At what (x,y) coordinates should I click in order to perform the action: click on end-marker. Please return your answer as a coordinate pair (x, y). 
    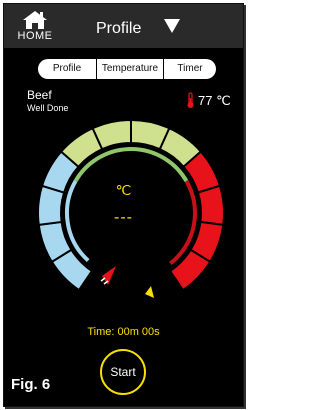
    Looking at the image, I should click on (149, 292).